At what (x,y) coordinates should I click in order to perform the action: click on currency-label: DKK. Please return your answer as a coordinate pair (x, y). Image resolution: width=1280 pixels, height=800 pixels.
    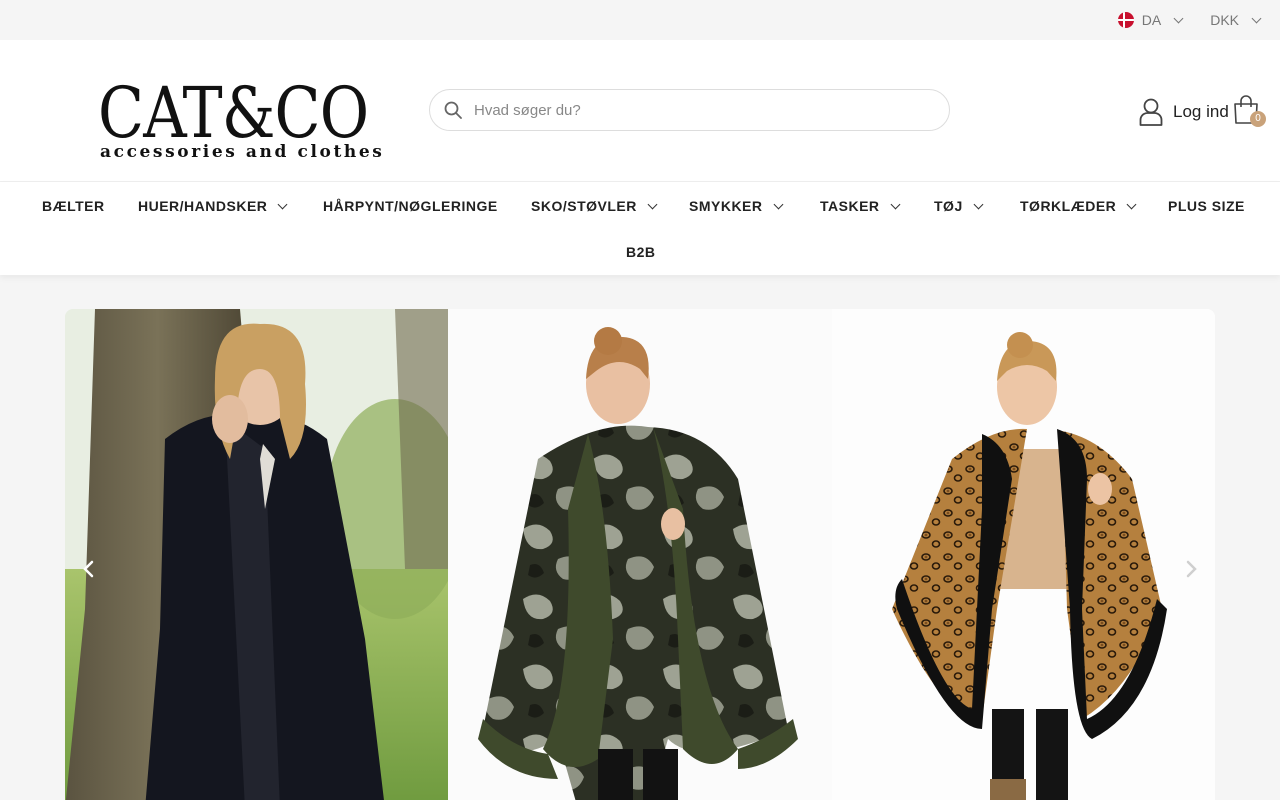
    Looking at the image, I should click on (1224, 20).